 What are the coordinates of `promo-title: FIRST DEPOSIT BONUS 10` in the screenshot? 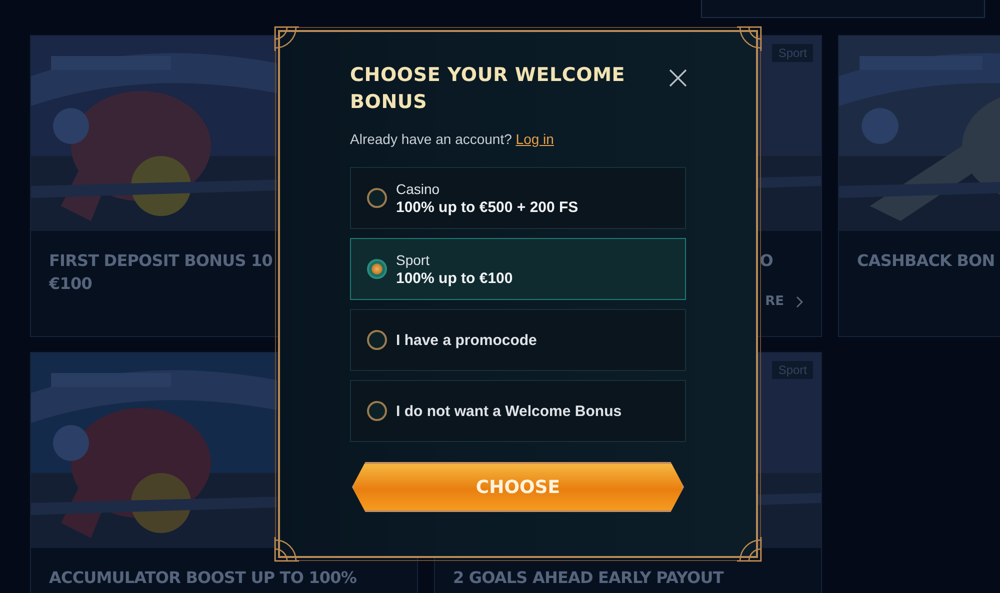 It's located at (160, 261).